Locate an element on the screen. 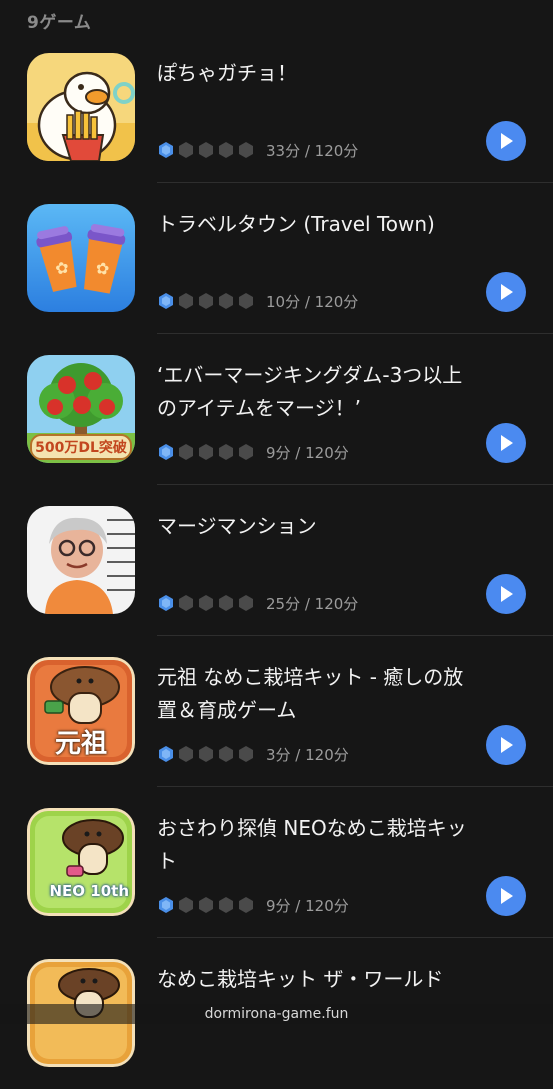 The height and width of the screenshot is (1089, 553). game-title: なめこ栽培キット ザ・ワールド is located at coordinates (317, 979).